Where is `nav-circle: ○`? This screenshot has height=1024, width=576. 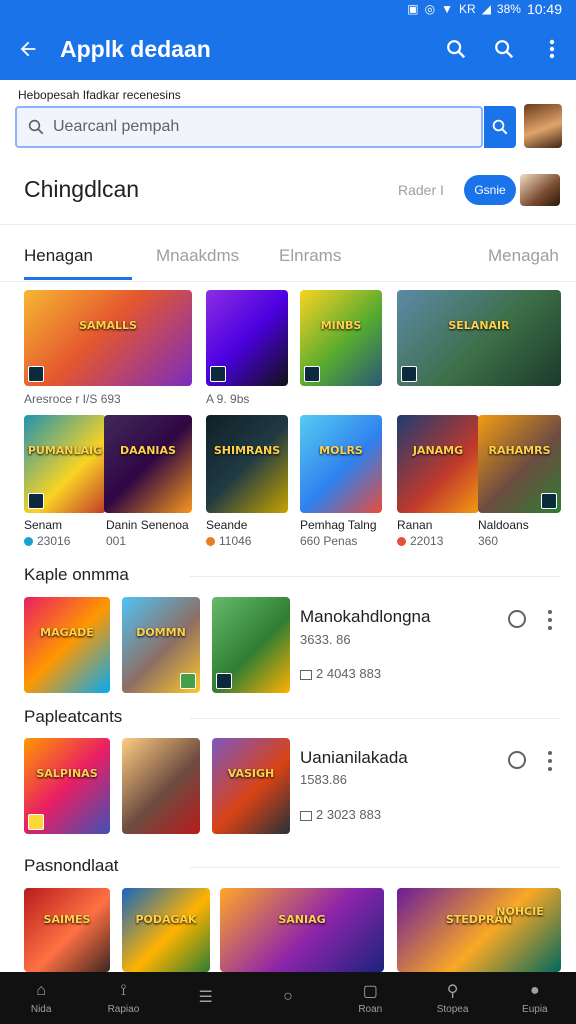 nav-circle: ○ is located at coordinates (288, 998).